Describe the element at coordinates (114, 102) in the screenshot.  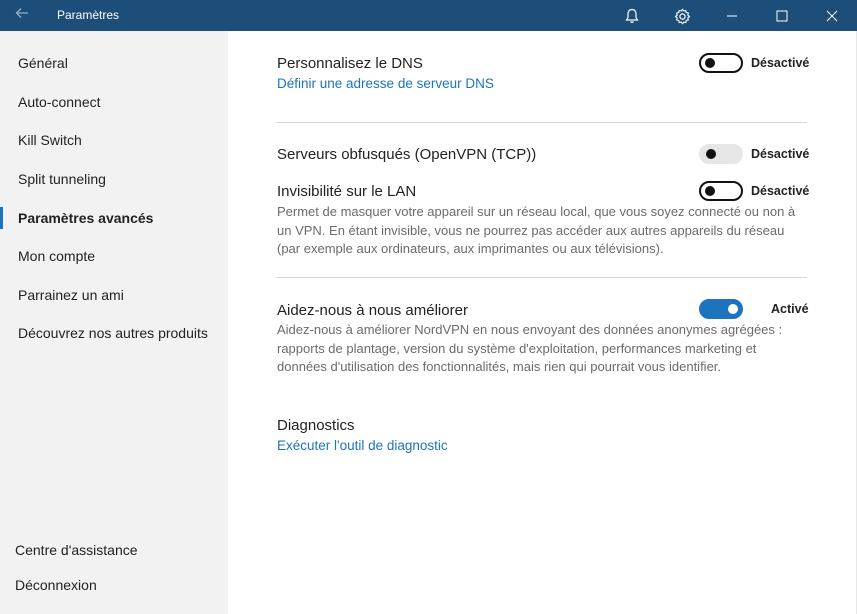
I see `sidebar-item-auto-connect: Auto-connect` at that location.